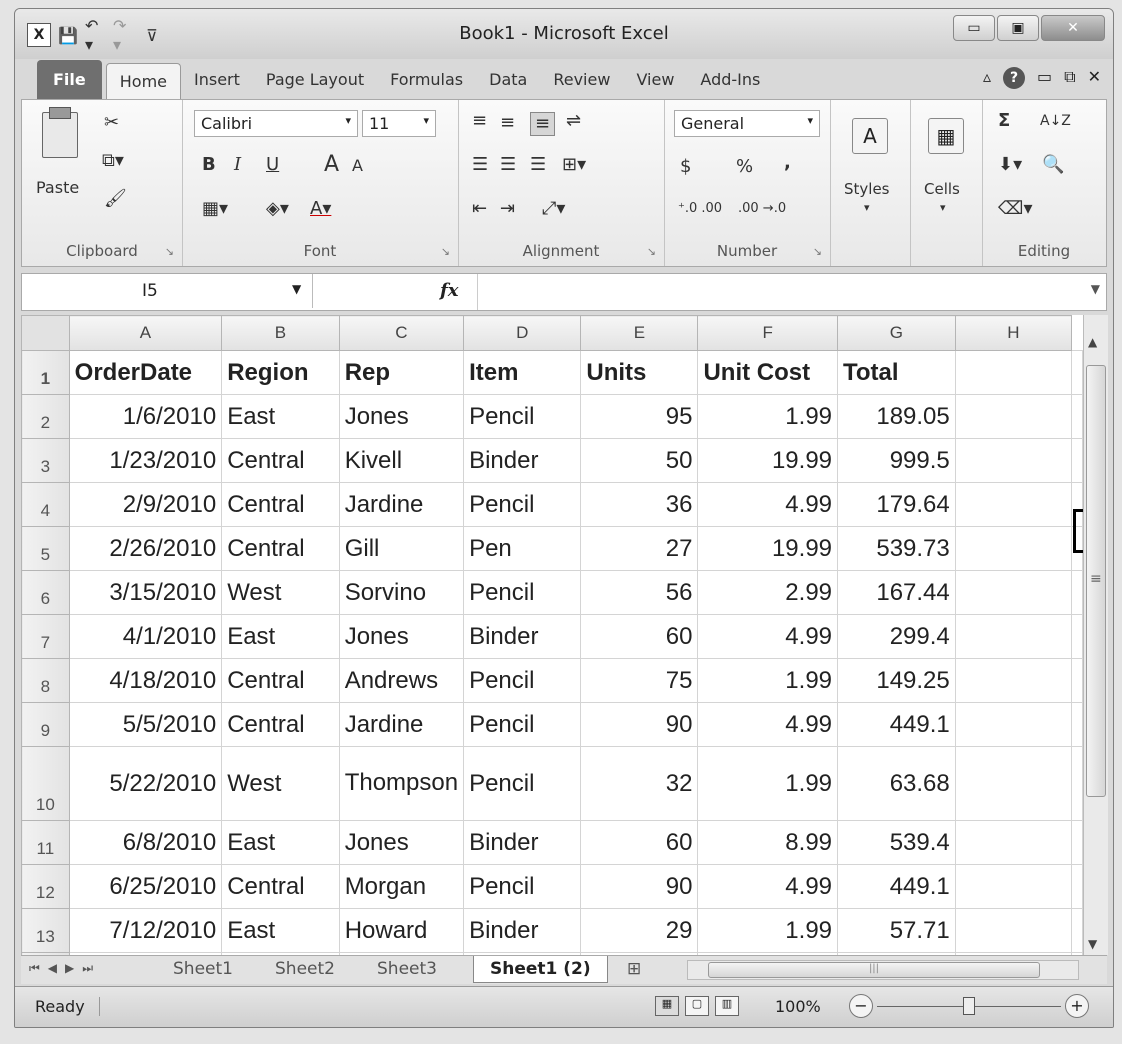 This screenshot has height=1044, width=1122. I want to click on chevron-down-icon: ▾, so click(867, 207).